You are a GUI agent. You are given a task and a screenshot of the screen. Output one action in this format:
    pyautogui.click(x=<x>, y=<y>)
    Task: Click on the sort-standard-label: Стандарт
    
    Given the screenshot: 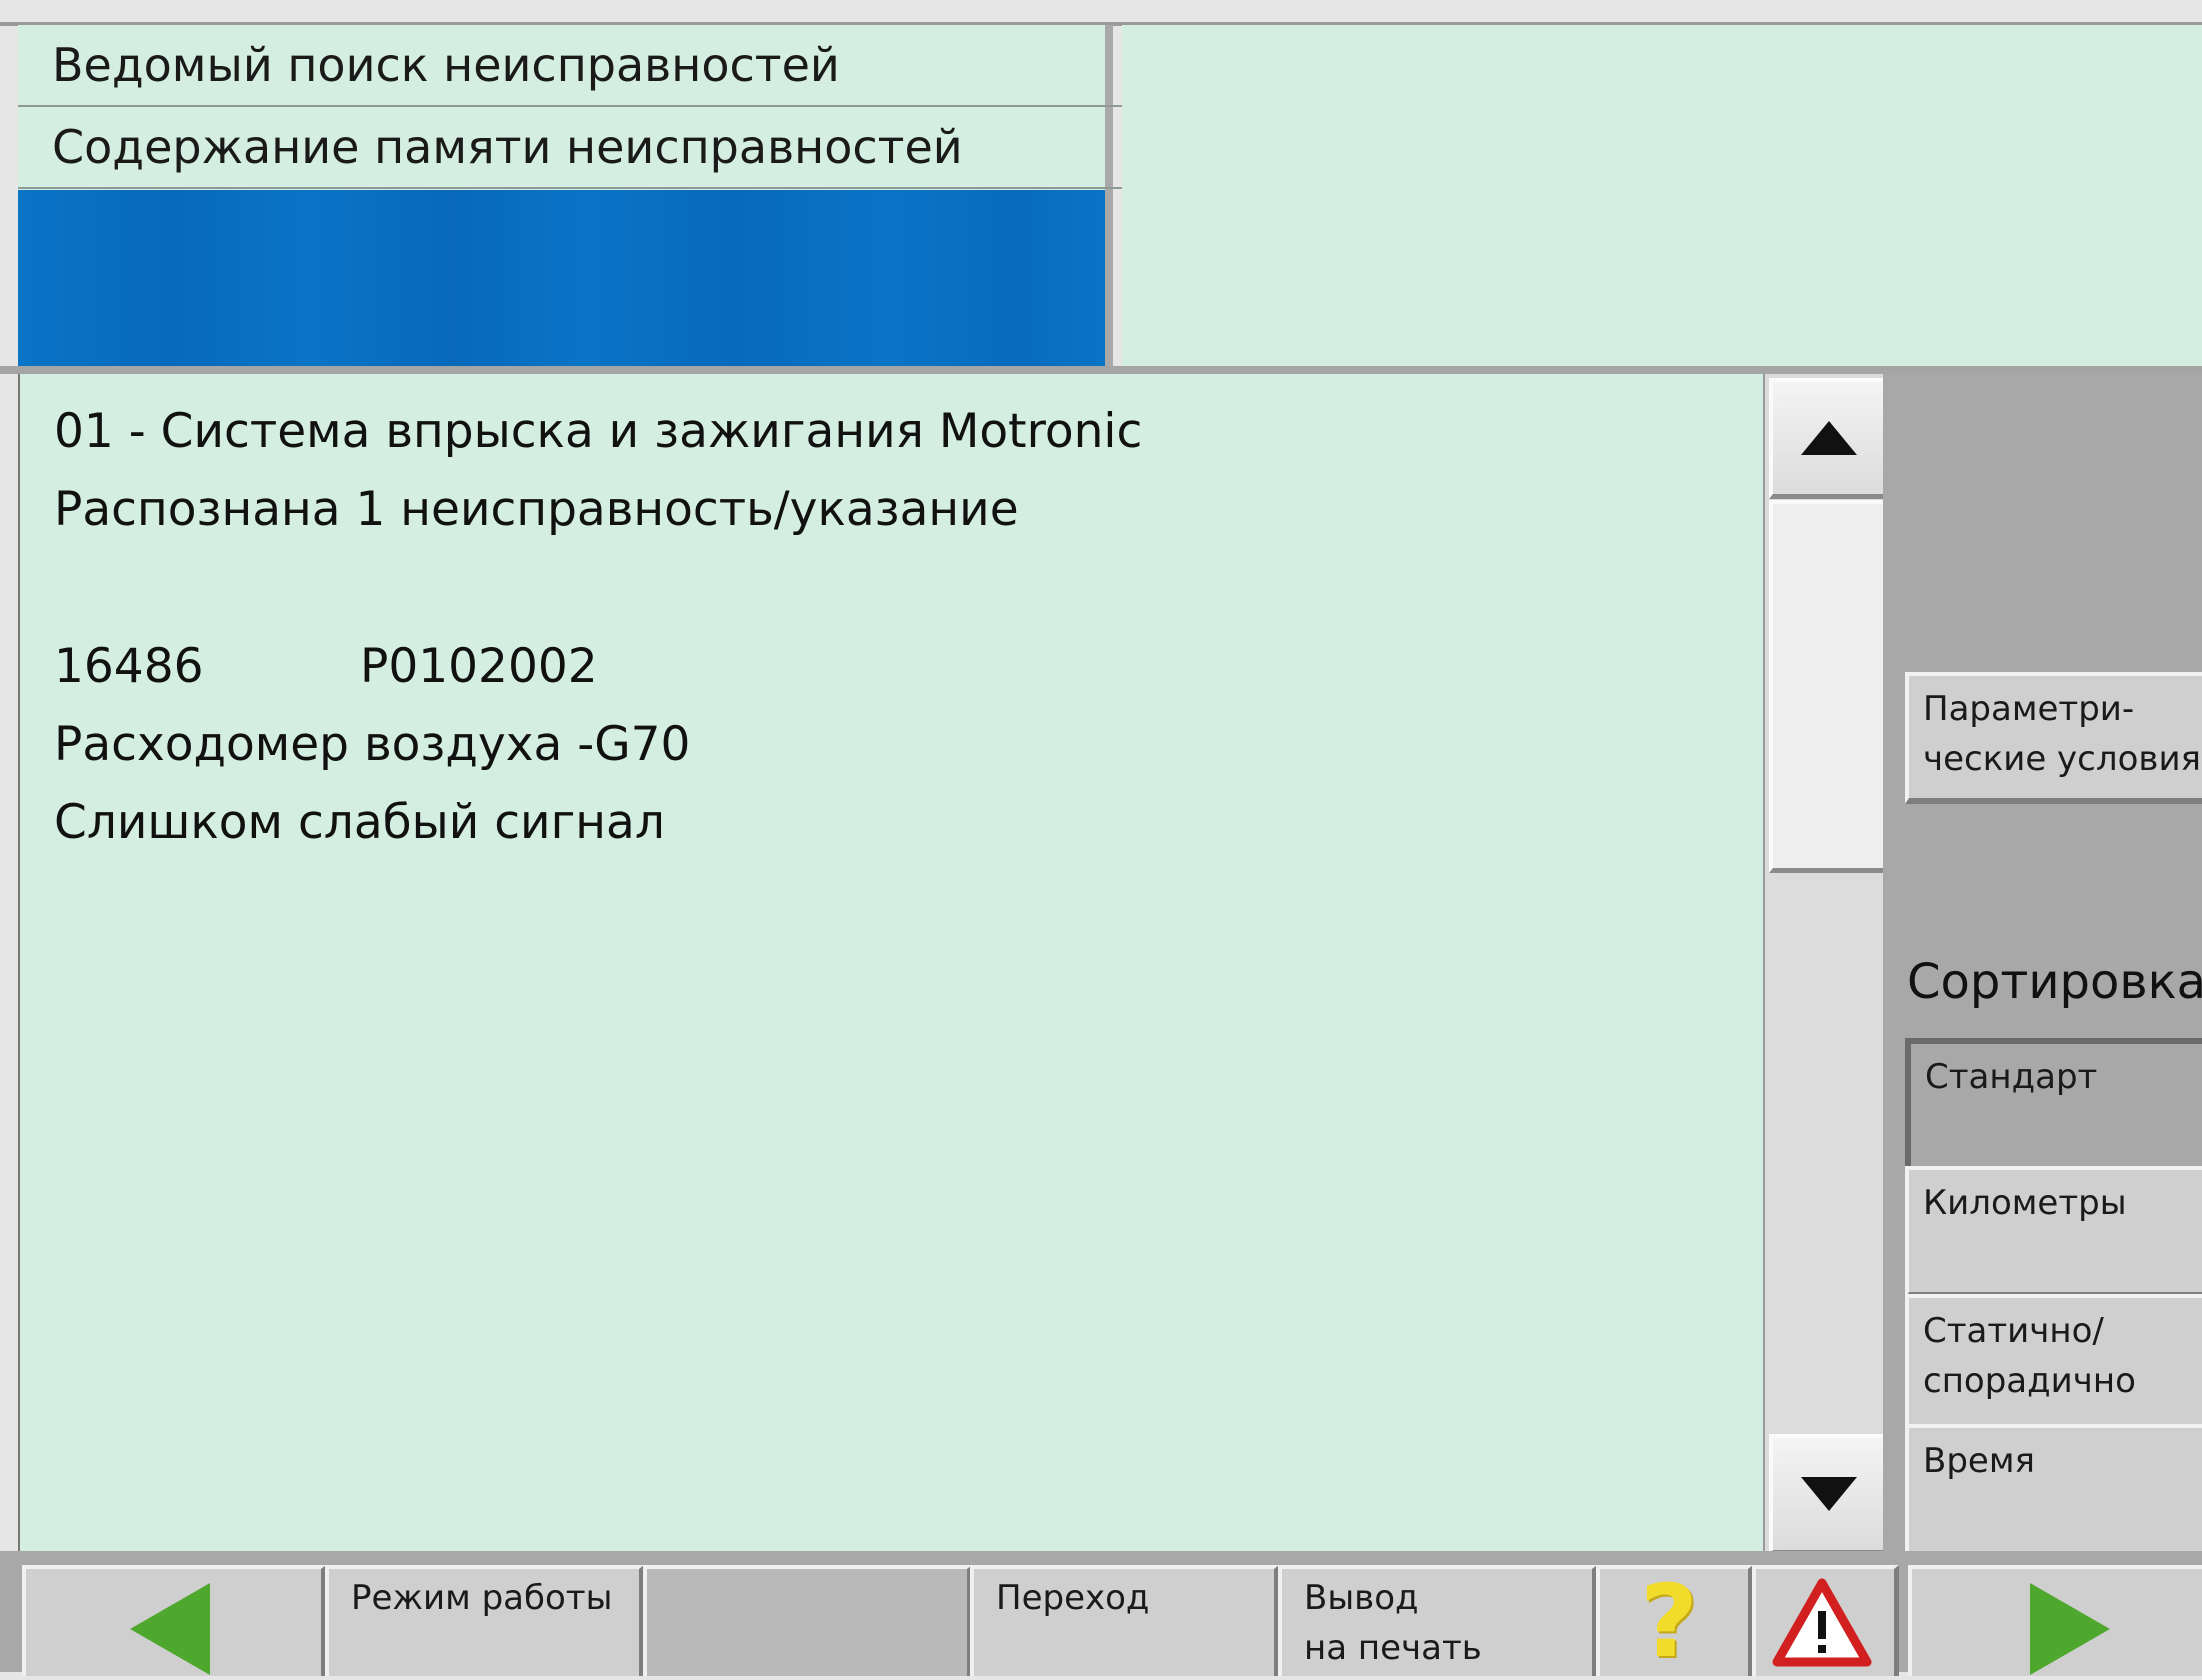 What is the action you would take?
    pyautogui.click(x=2011, y=1077)
    